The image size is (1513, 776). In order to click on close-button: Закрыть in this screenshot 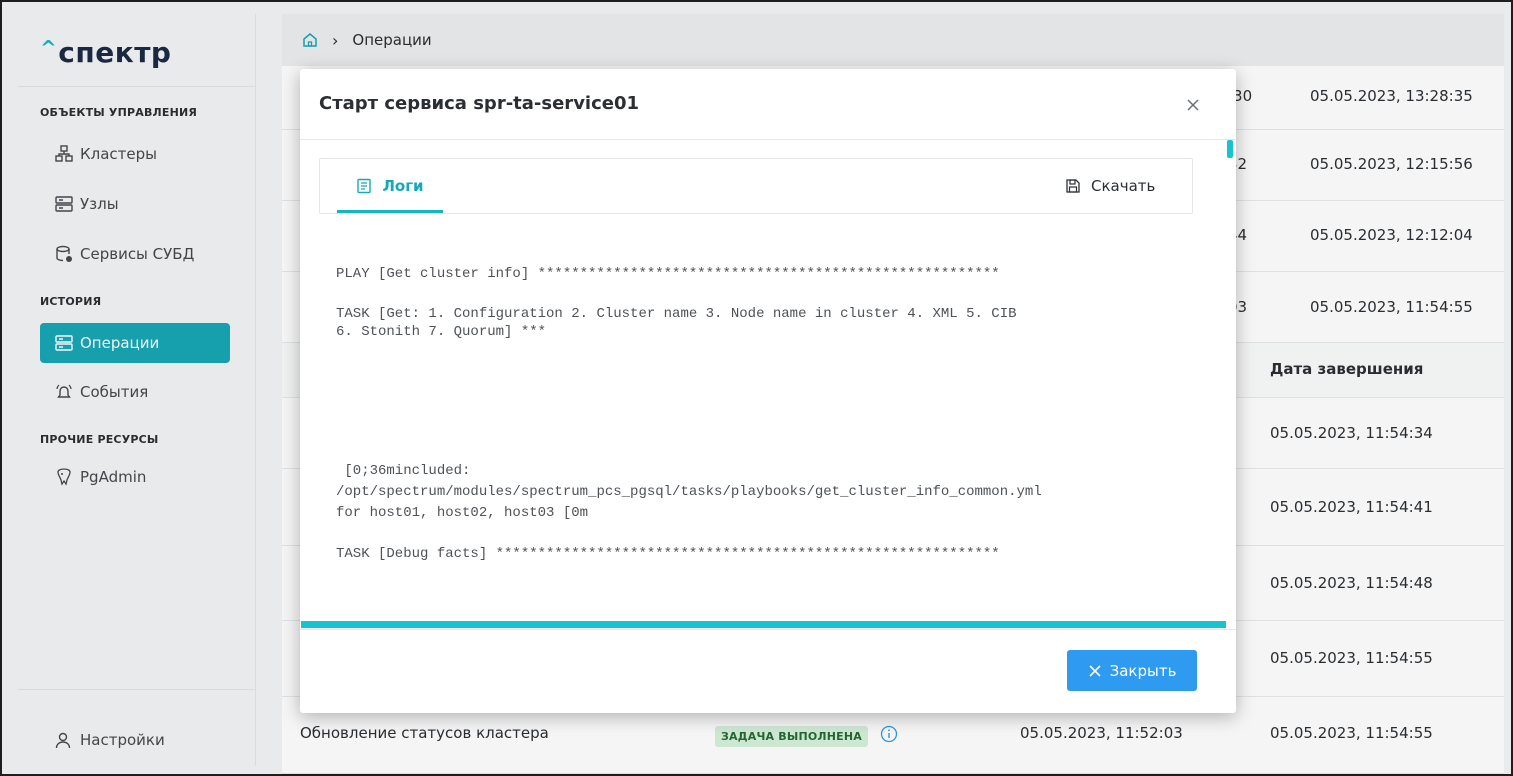, I will do `click(1132, 670)`.